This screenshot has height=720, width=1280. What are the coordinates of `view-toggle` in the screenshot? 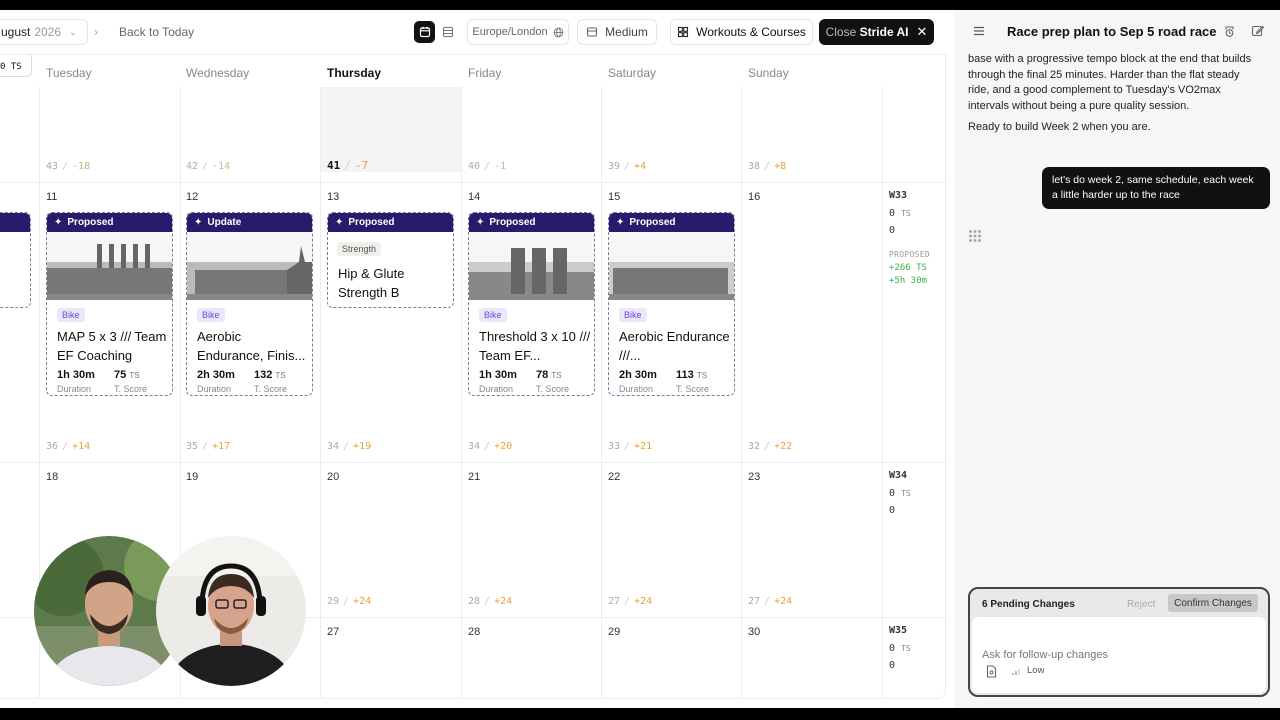 It's located at (436, 32).